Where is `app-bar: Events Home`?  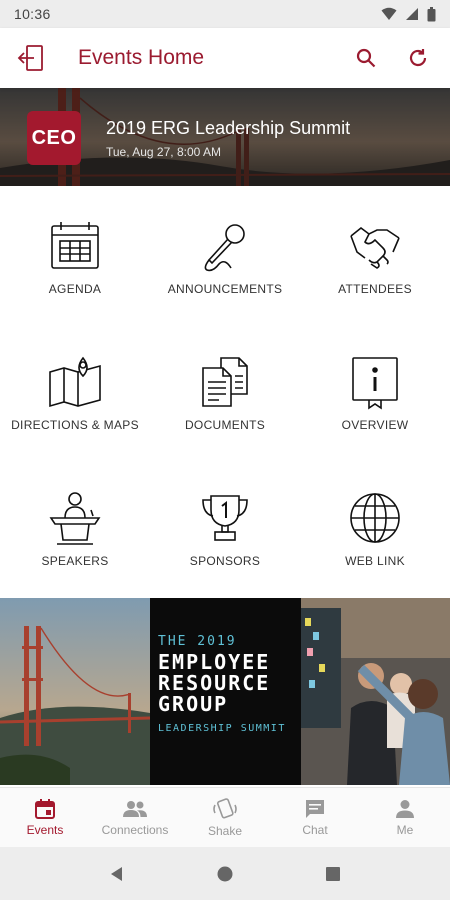
app-bar: Events Home is located at coordinates (225, 58).